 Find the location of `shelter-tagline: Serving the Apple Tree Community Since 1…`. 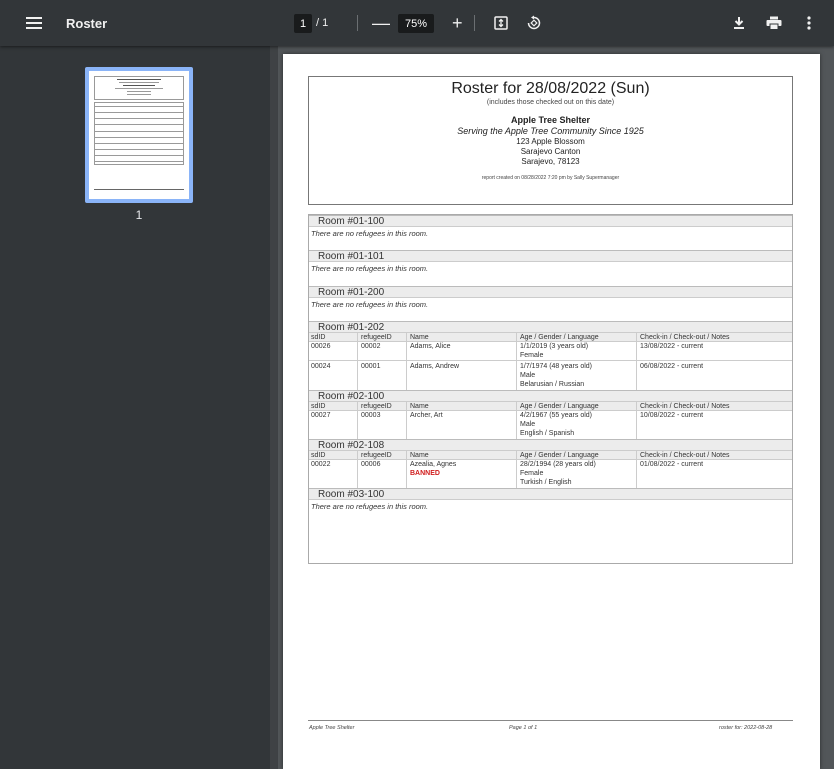

shelter-tagline: Serving the Apple Tree Community Since 1… is located at coordinates (550, 131).